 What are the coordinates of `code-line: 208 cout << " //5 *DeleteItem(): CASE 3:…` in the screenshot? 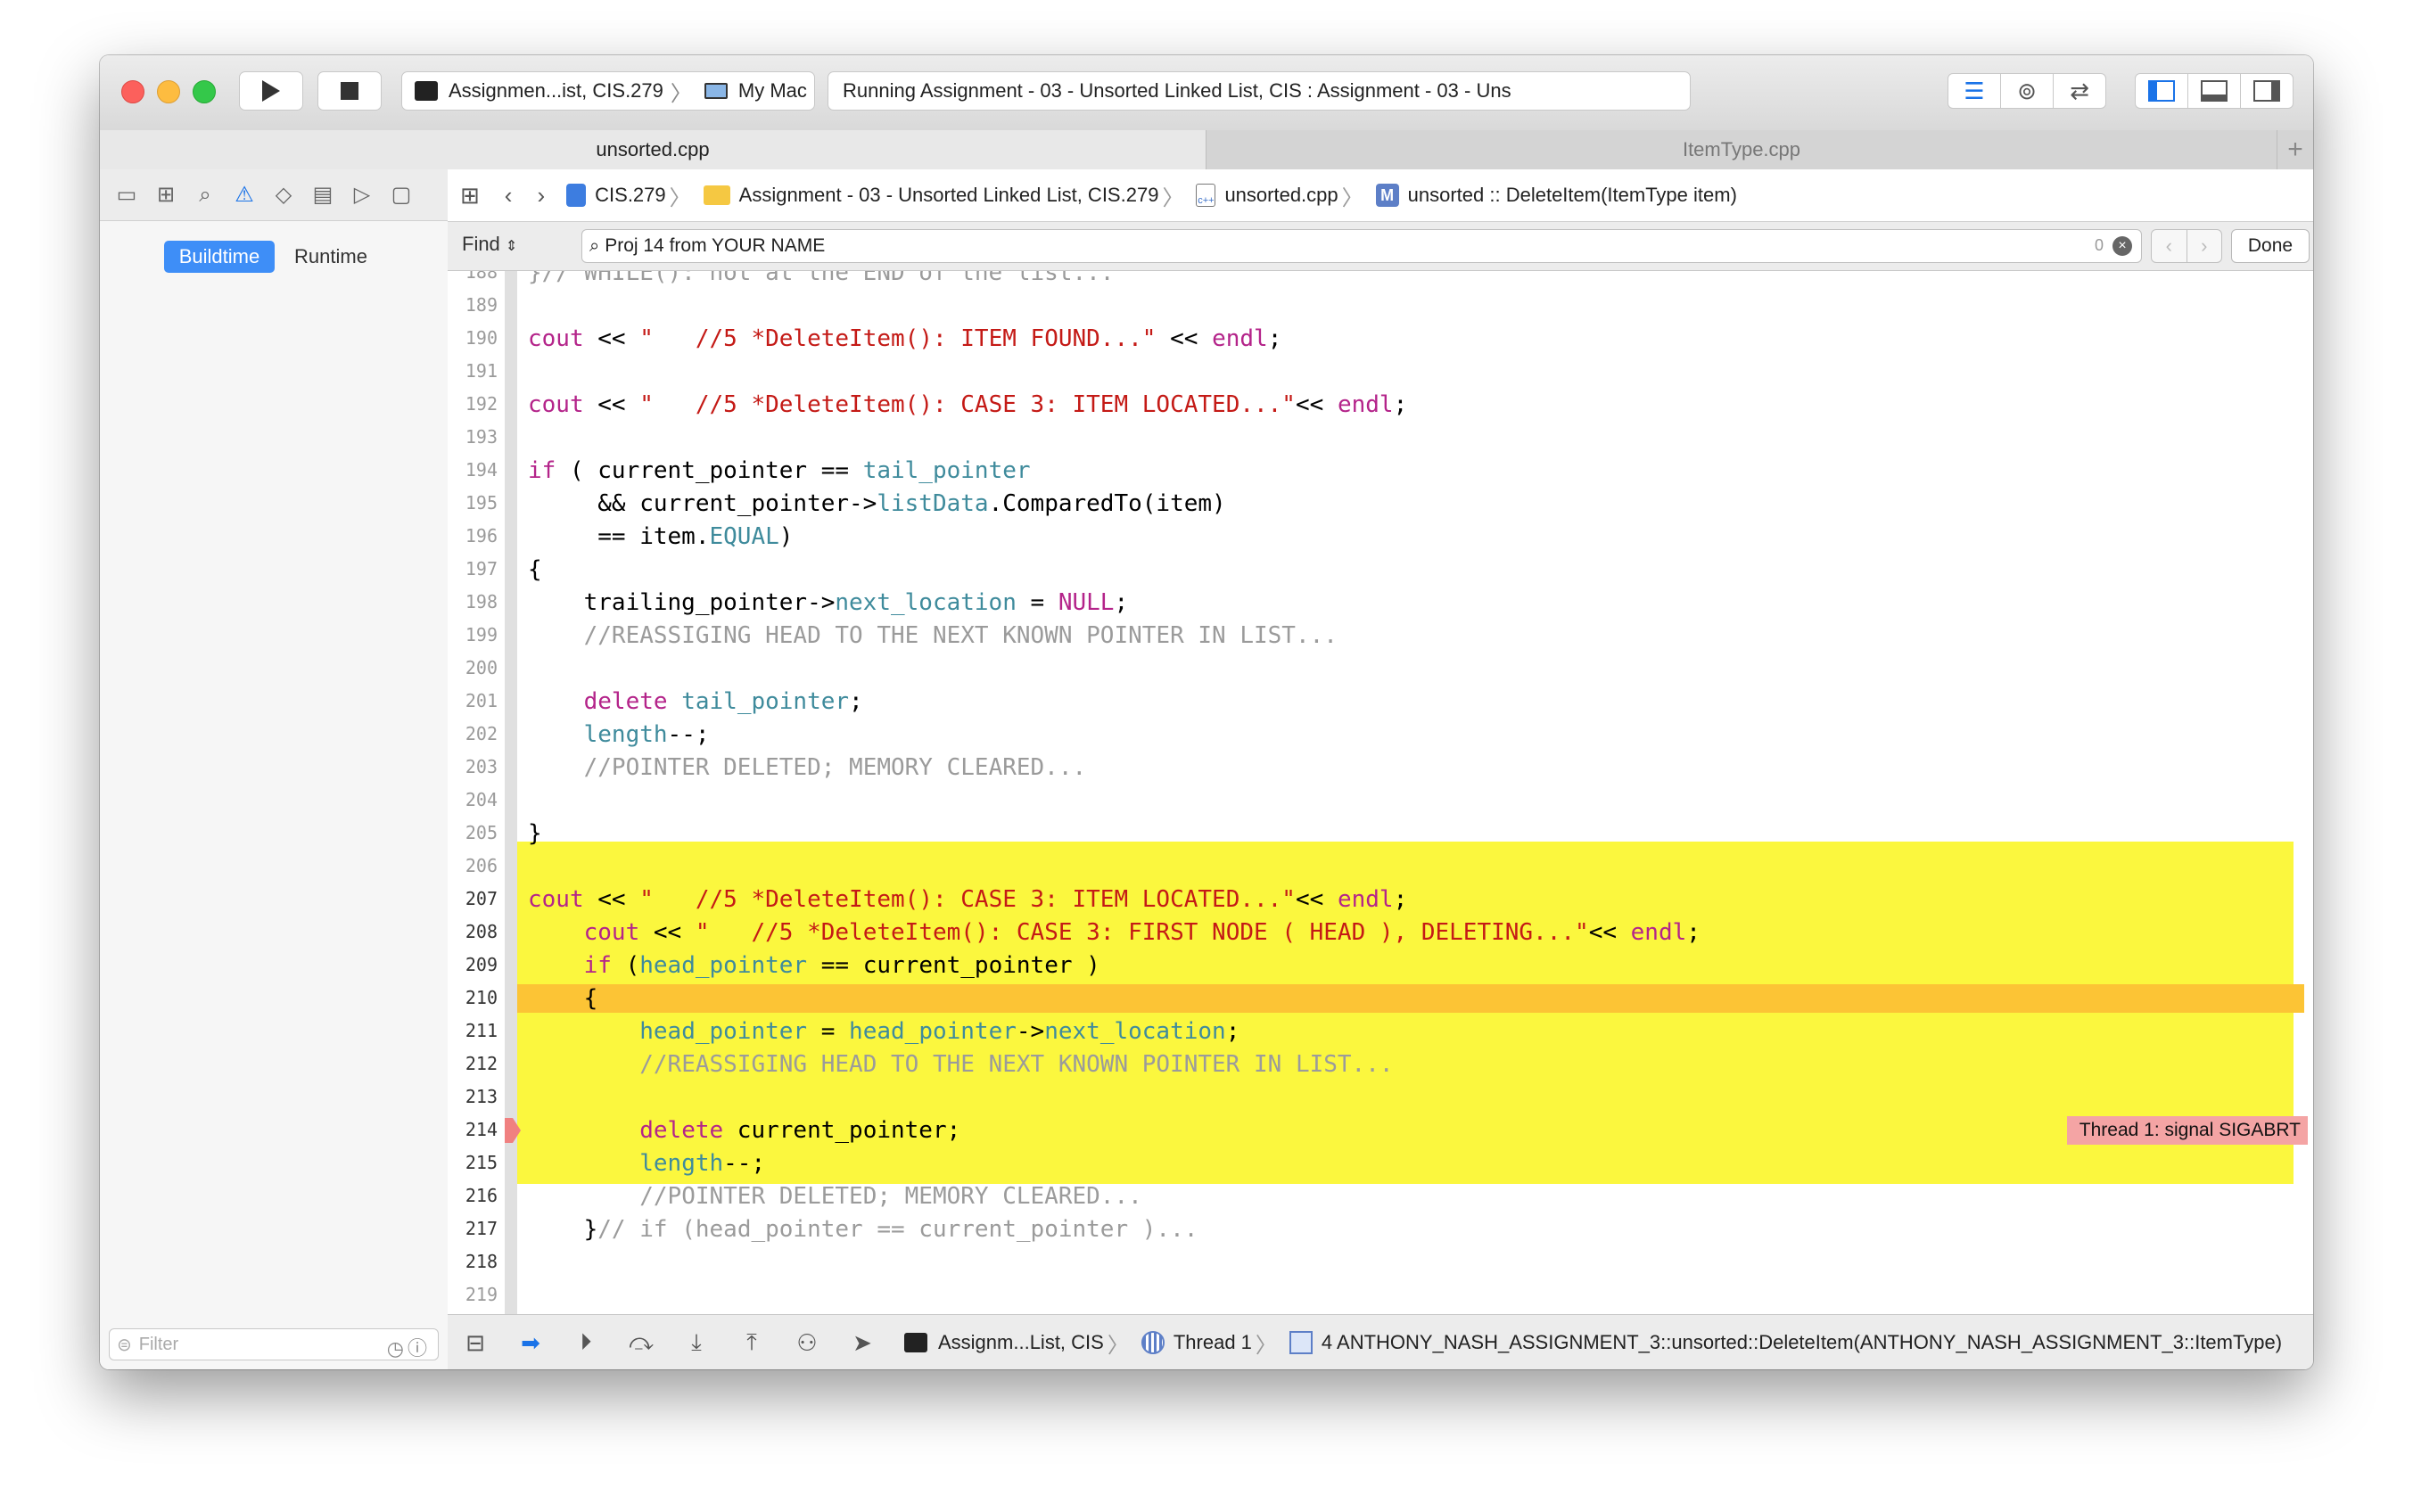 It's located at (1380, 932).